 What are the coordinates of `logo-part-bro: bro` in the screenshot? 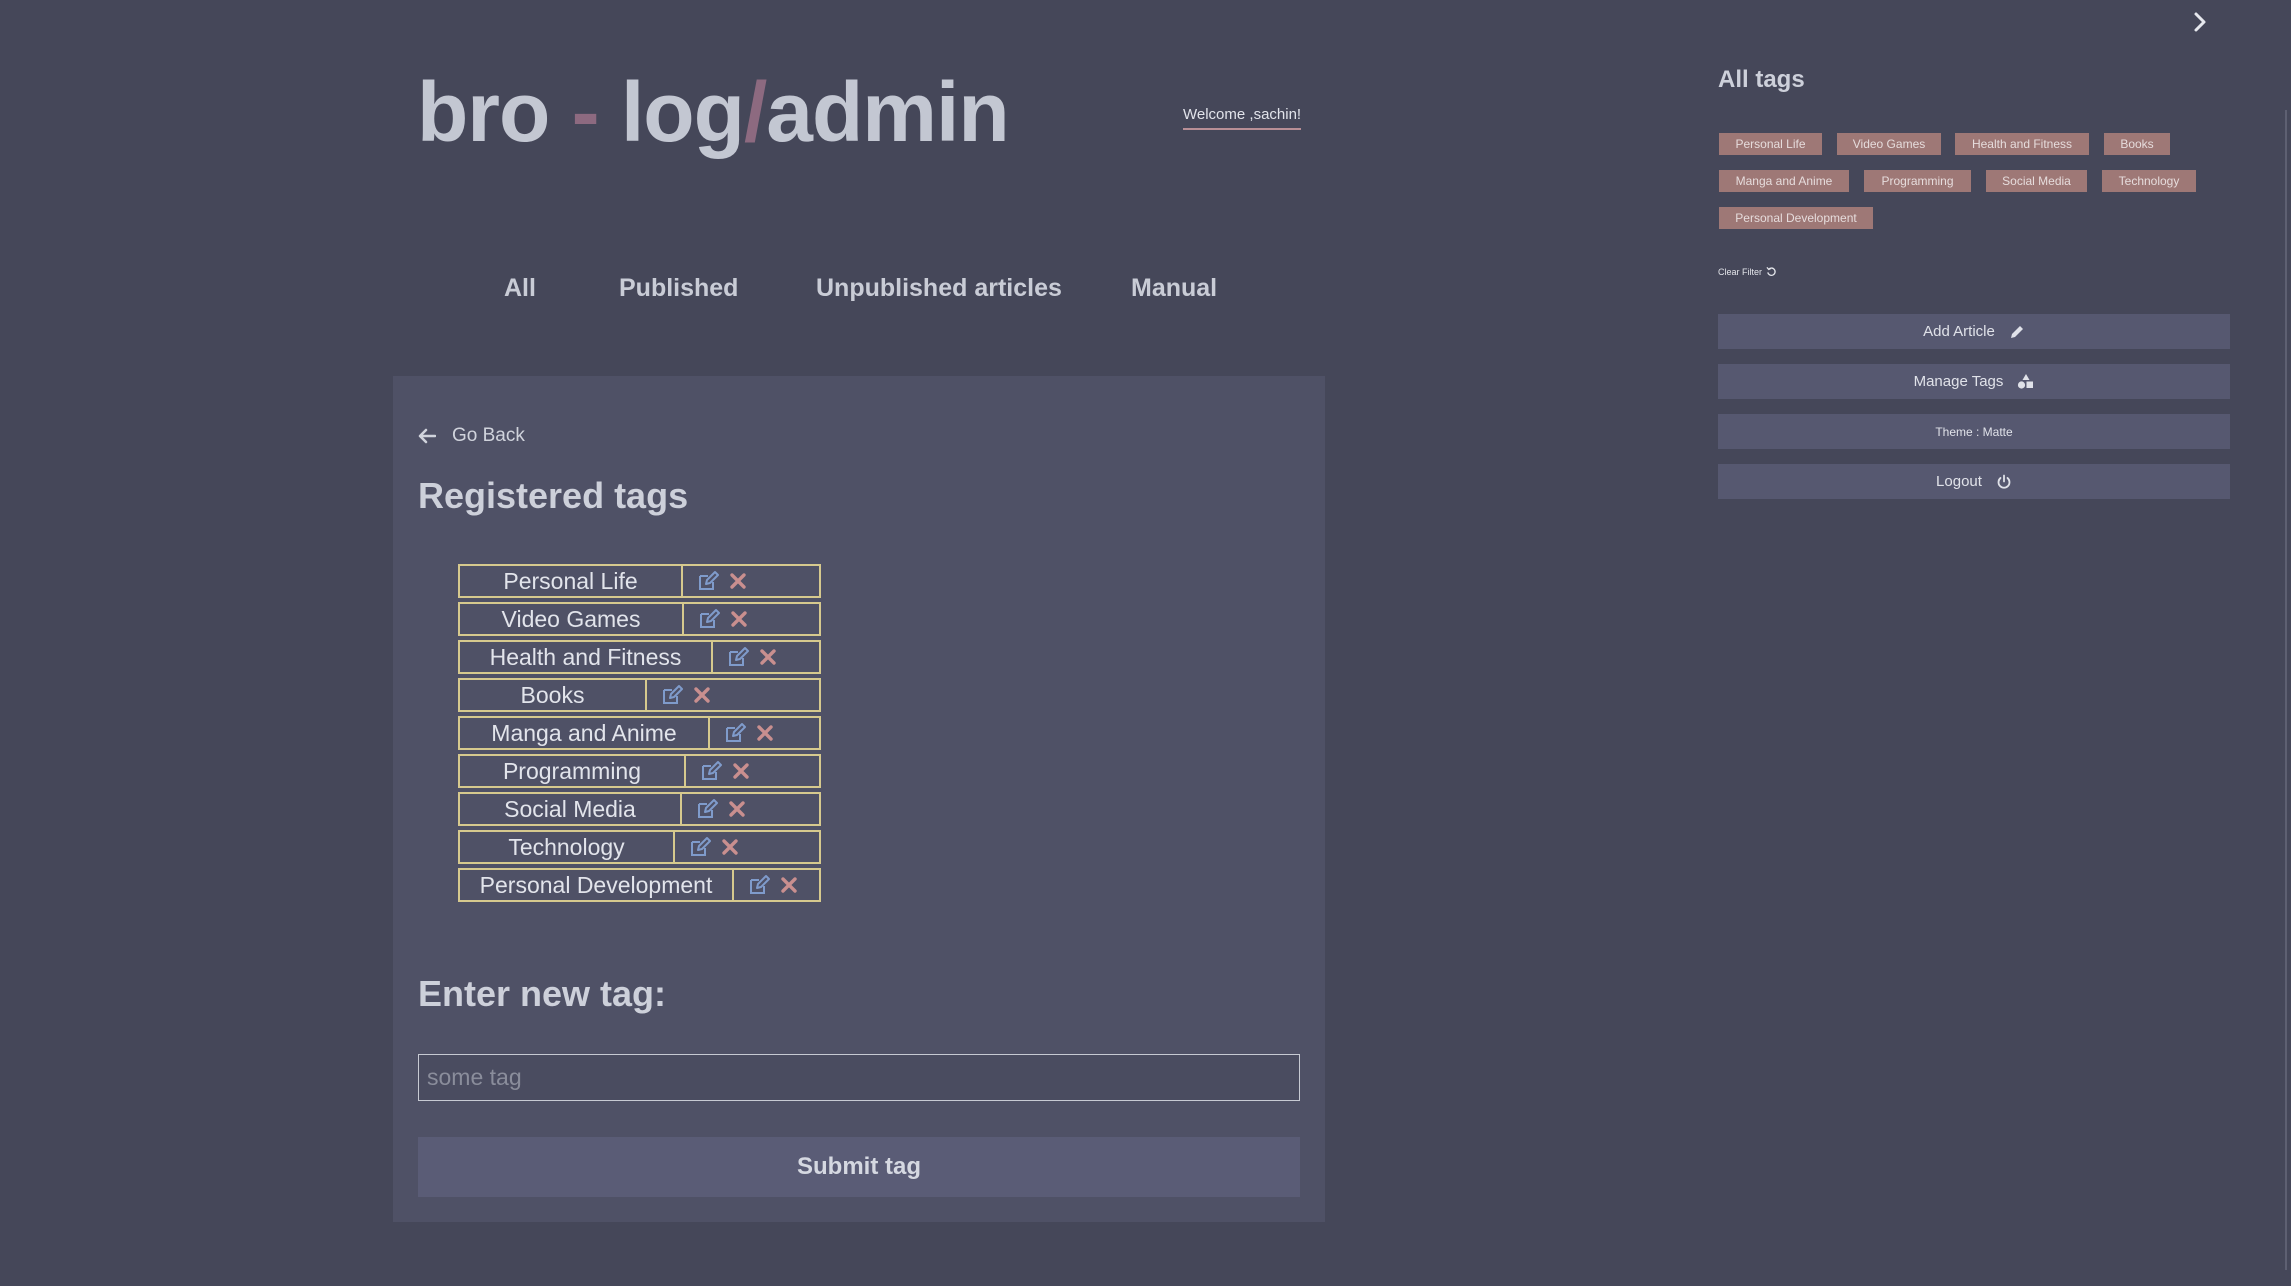 It's located at (483, 112).